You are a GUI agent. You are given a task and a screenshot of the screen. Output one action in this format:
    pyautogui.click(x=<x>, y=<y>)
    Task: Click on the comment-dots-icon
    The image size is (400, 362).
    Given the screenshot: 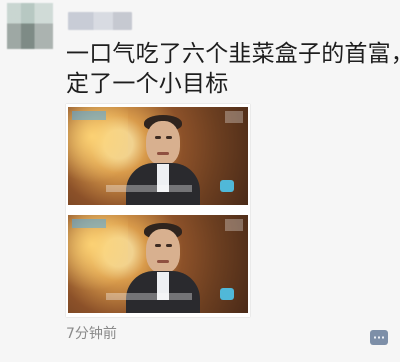 What is the action you would take?
    pyautogui.click(x=379, y=337)
    